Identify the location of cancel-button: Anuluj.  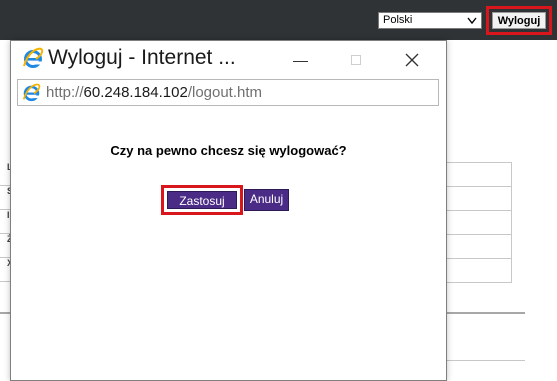
(266, 200).